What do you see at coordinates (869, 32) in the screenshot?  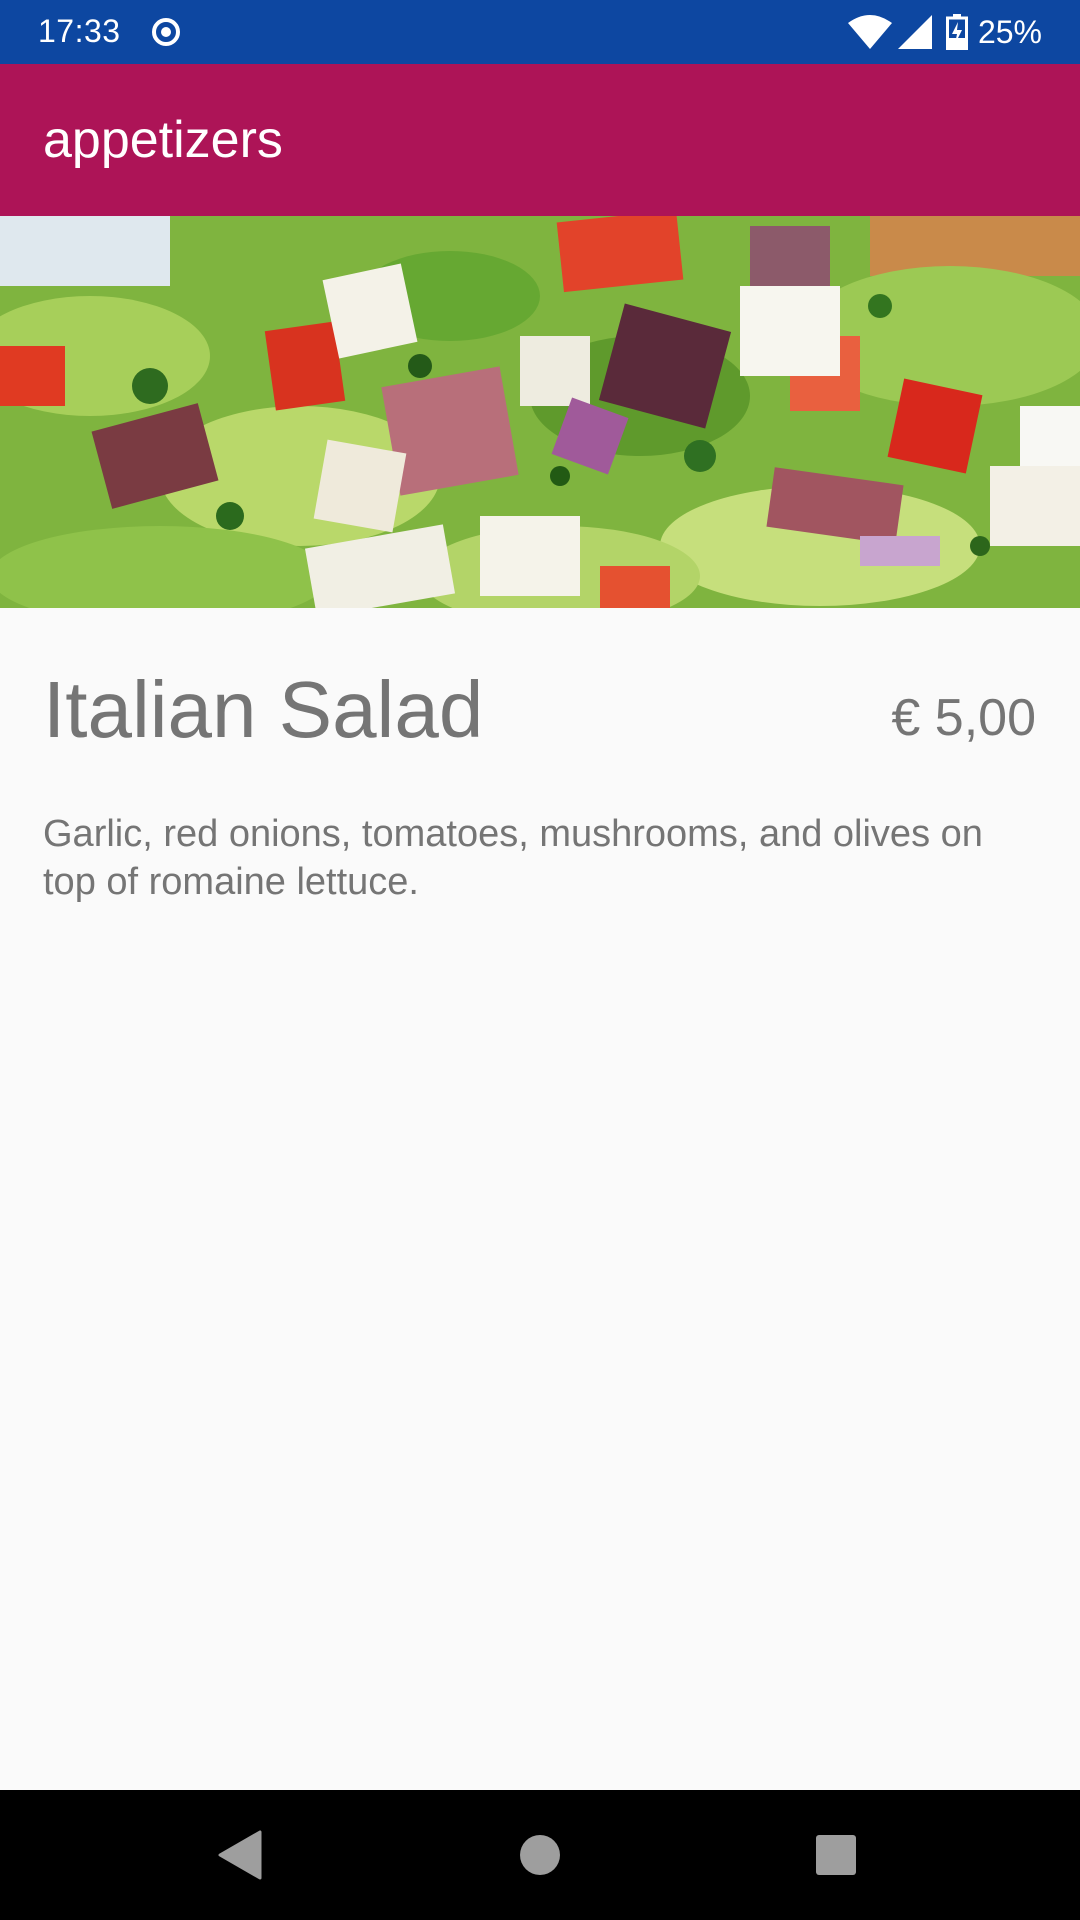 I see `wifi-icon` at bounding box center [869, 32].